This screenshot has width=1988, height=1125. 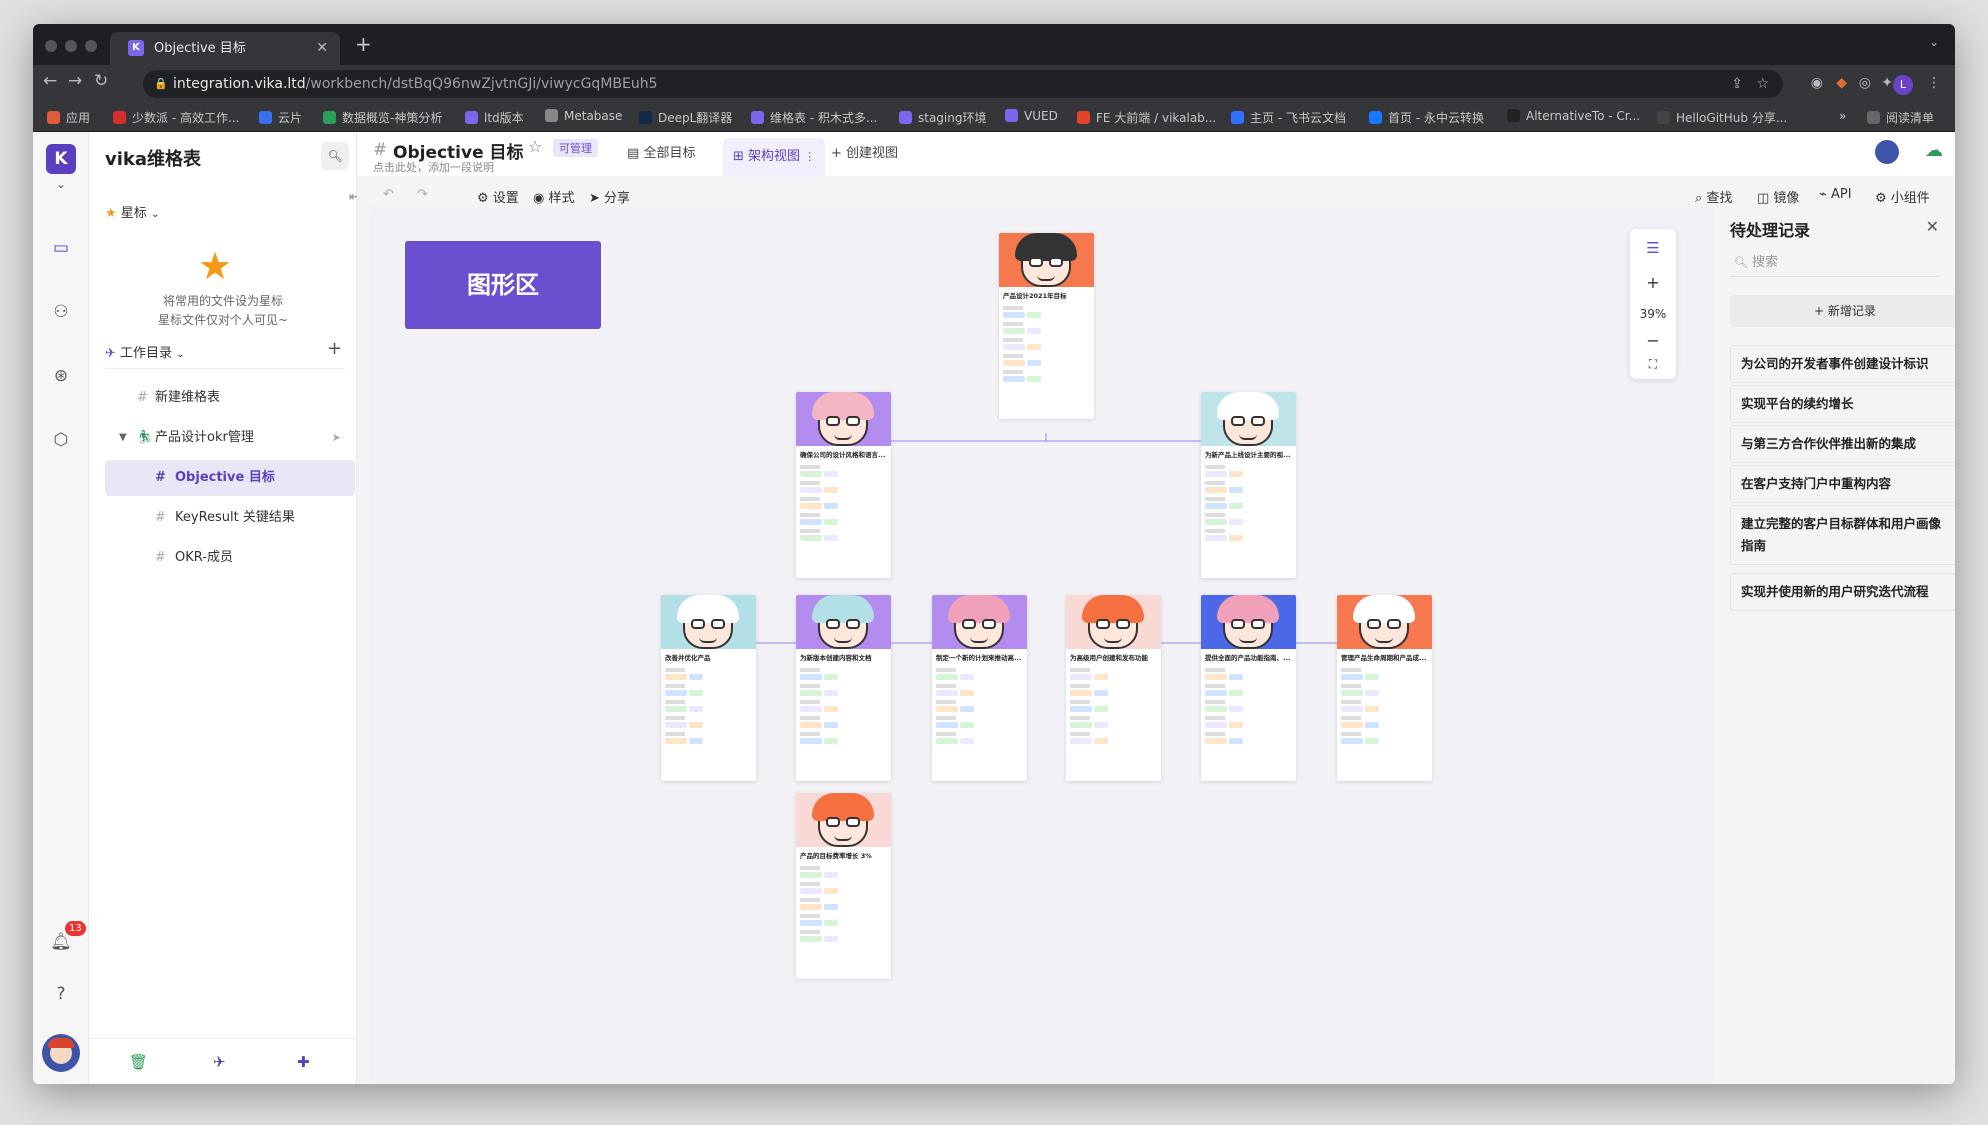 I want to click on org-card: 为高级用户创建和发布功能, so click(x=1113, y=688).